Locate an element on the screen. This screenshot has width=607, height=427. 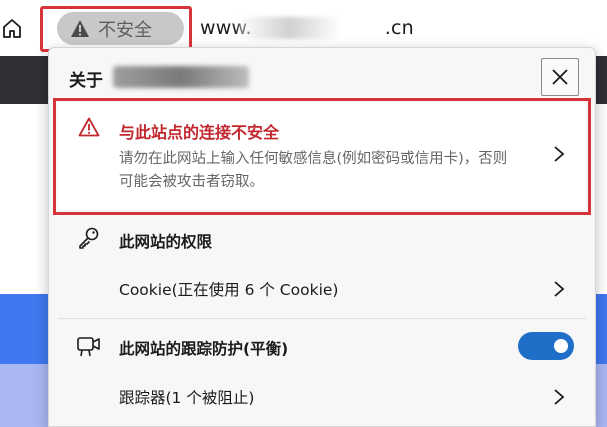
warning-title: 与此站点的连接不安全 is located at coordinates (199, 132).